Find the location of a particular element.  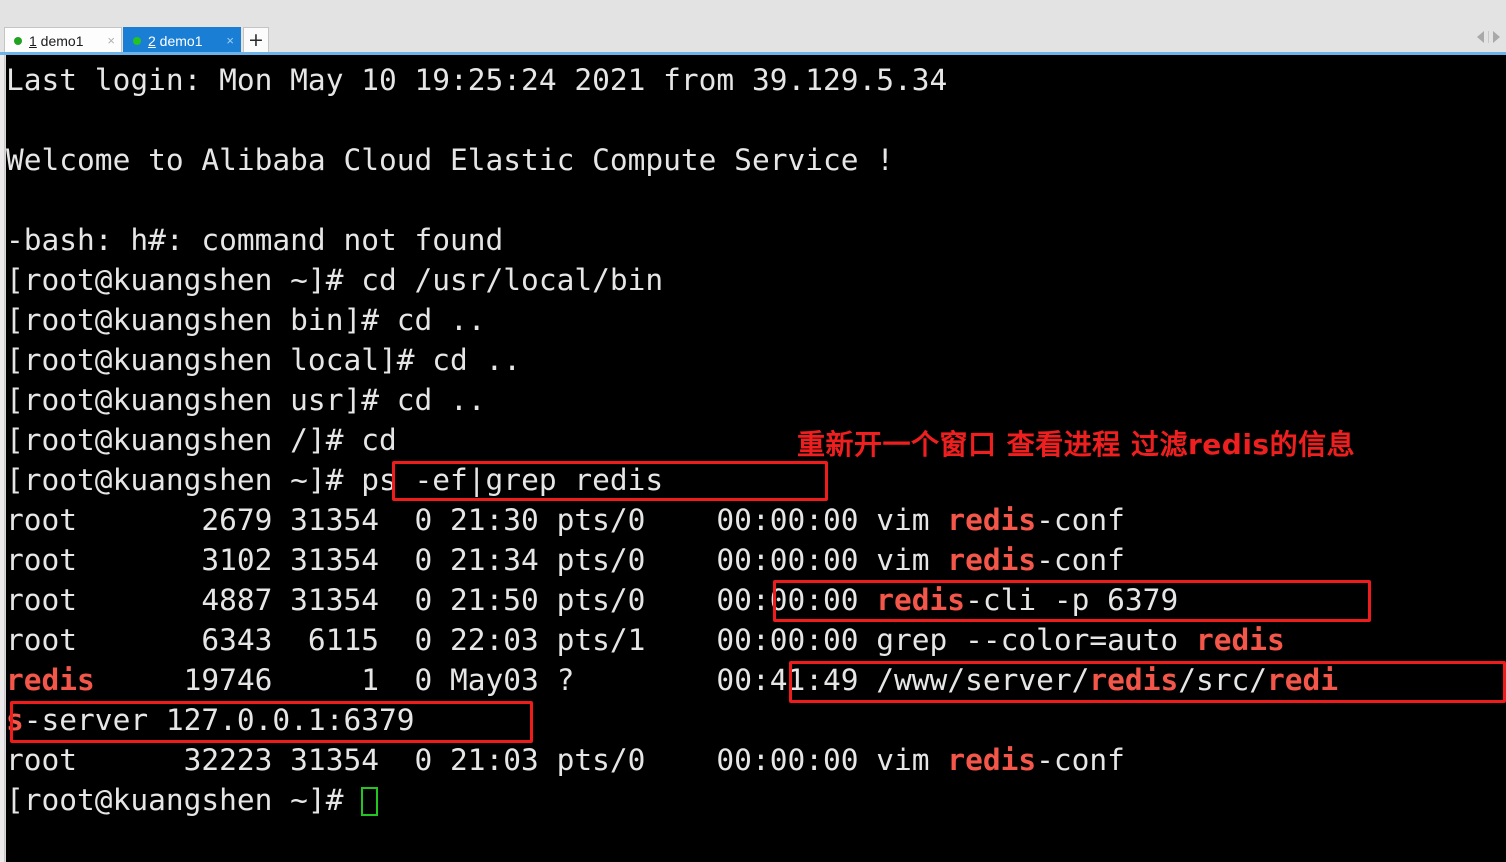

tab-scroll-controls is located at coordinates (1488, 37).